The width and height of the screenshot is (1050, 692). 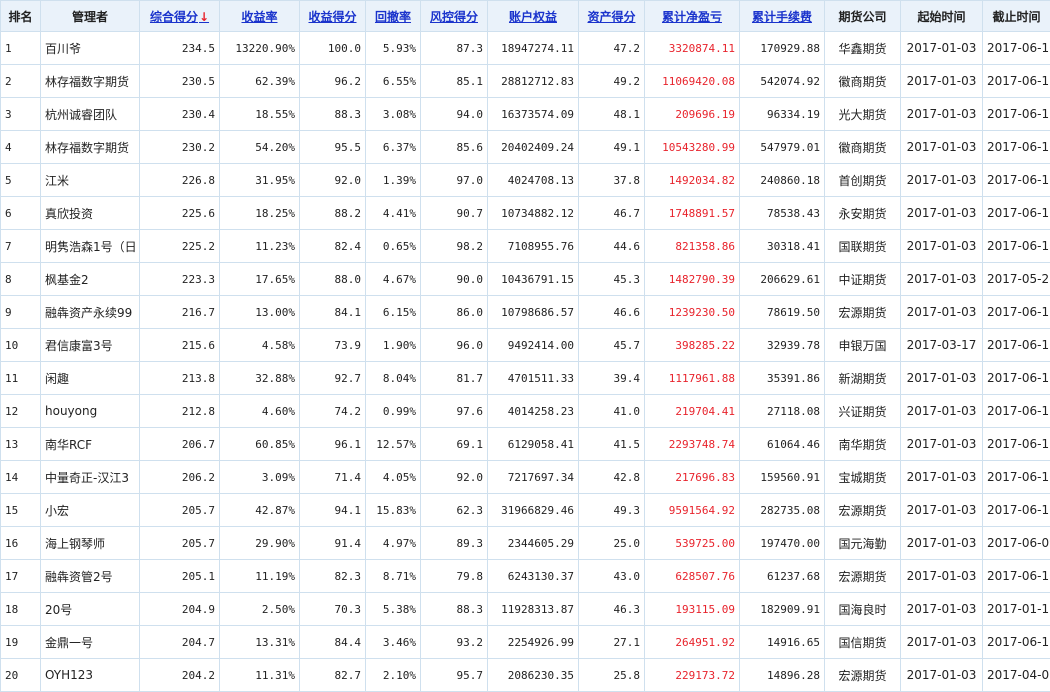 I want to click on composite-score-cell: 204.7, so click(x=180, y=642).